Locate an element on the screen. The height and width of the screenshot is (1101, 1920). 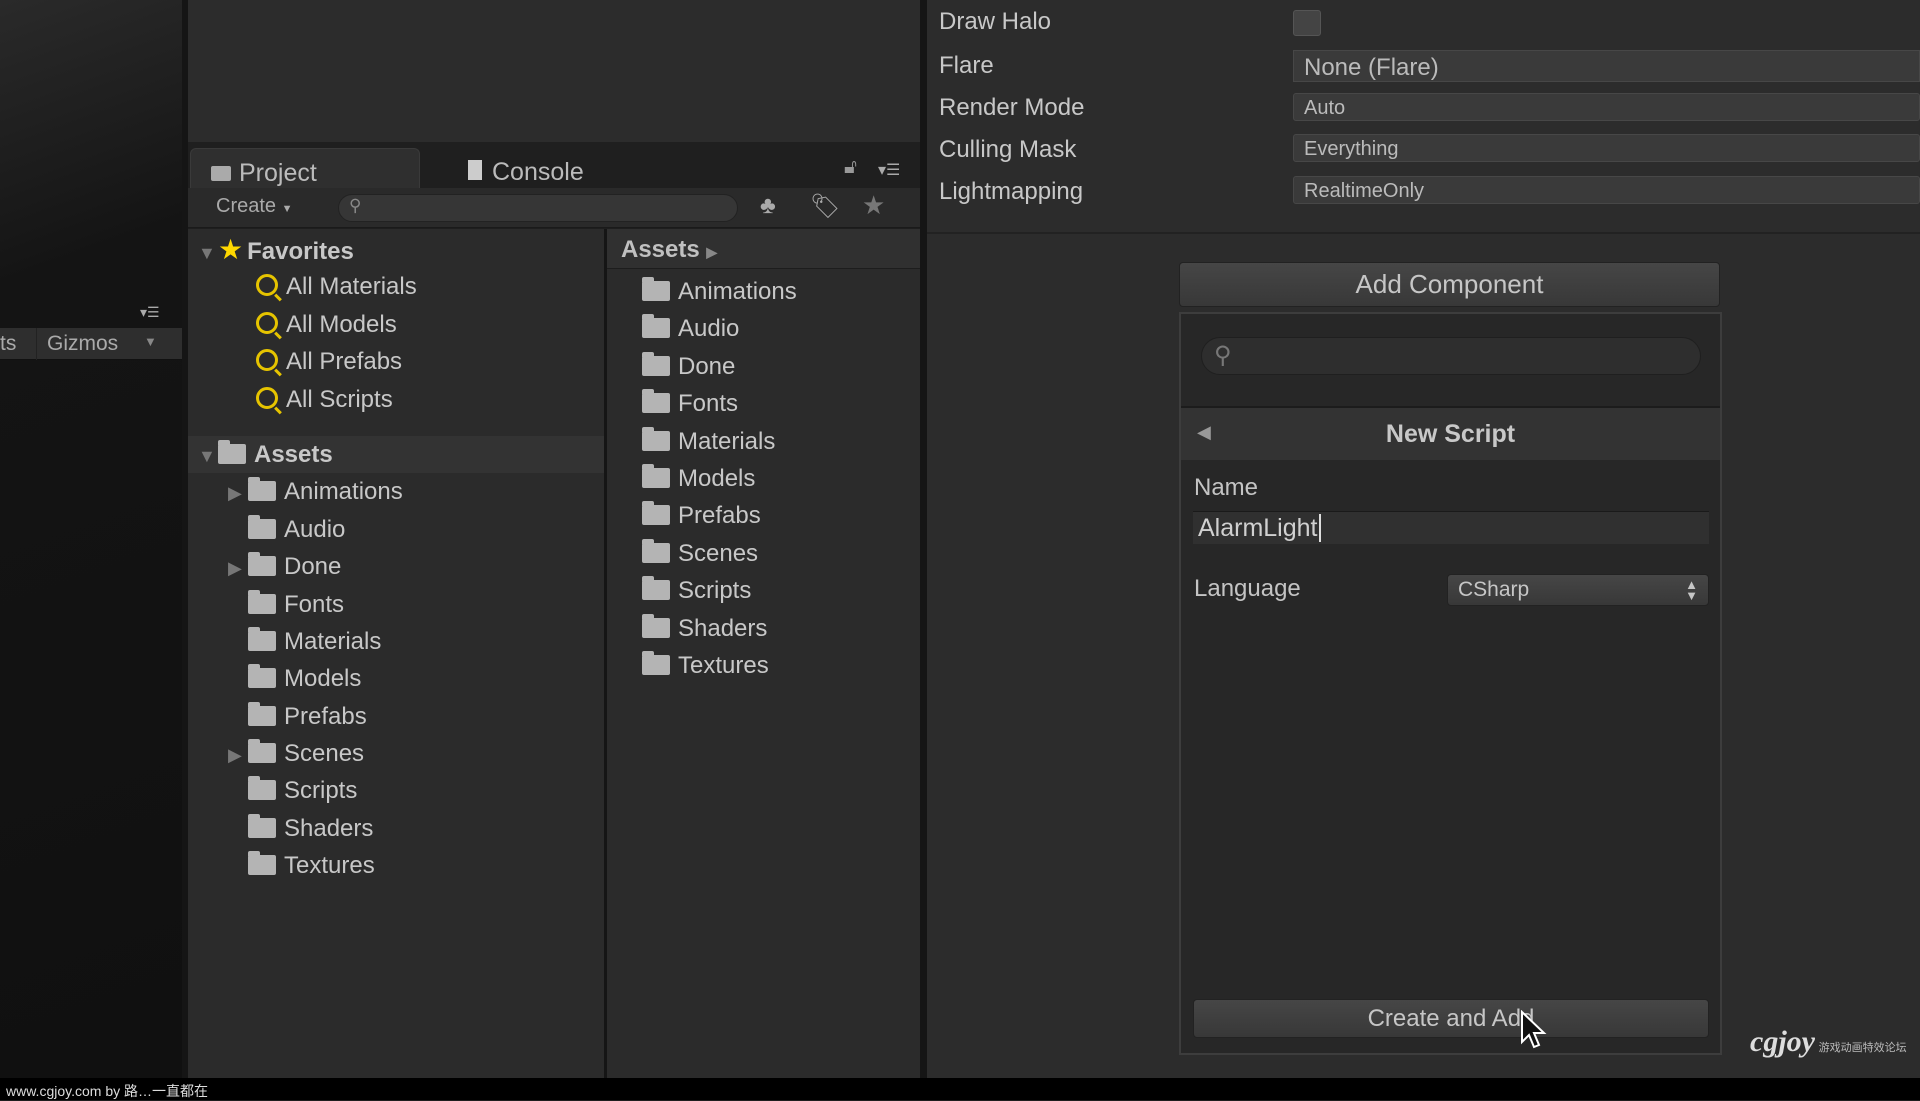
folder-list-item: Scenes is located at coordinates (781, 553).